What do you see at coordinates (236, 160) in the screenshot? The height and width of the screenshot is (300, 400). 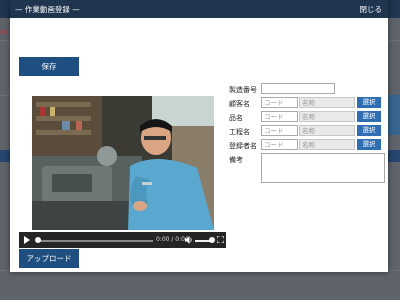 I see `remarks-label: 備考` at bounding box center [236, 160].